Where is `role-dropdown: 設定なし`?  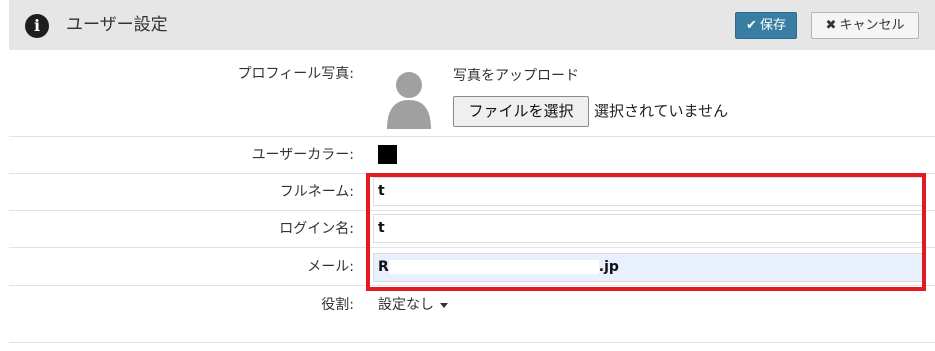
role-dropdown: 設定なし is located at coordinates (413, 305).